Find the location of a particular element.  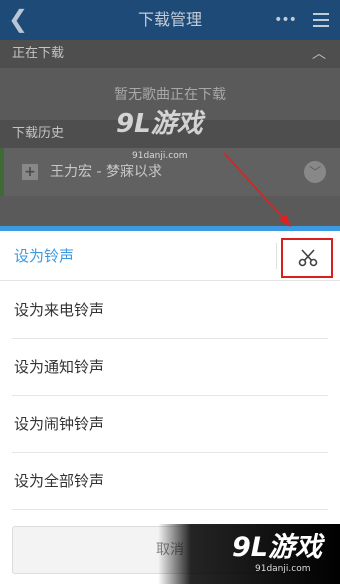

watermark-url: 91danji.com is located at coordinates (283, 569).